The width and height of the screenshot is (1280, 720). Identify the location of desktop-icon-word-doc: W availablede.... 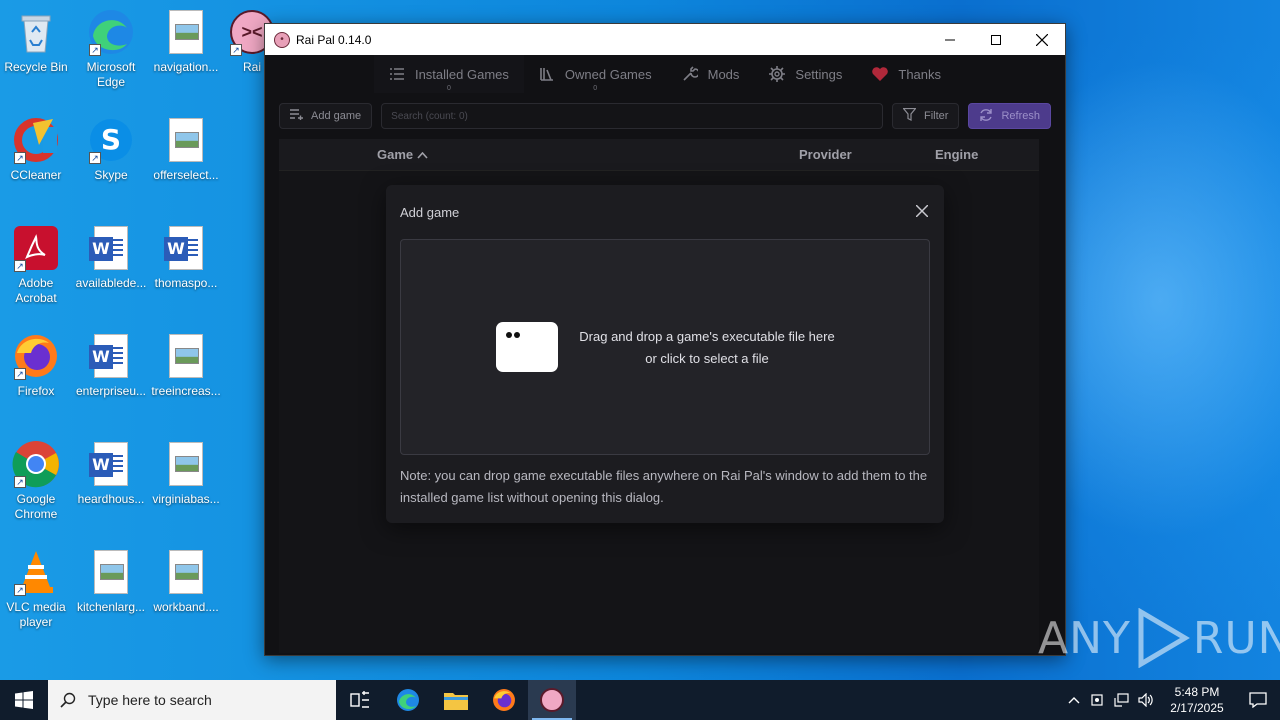
(111, 257).